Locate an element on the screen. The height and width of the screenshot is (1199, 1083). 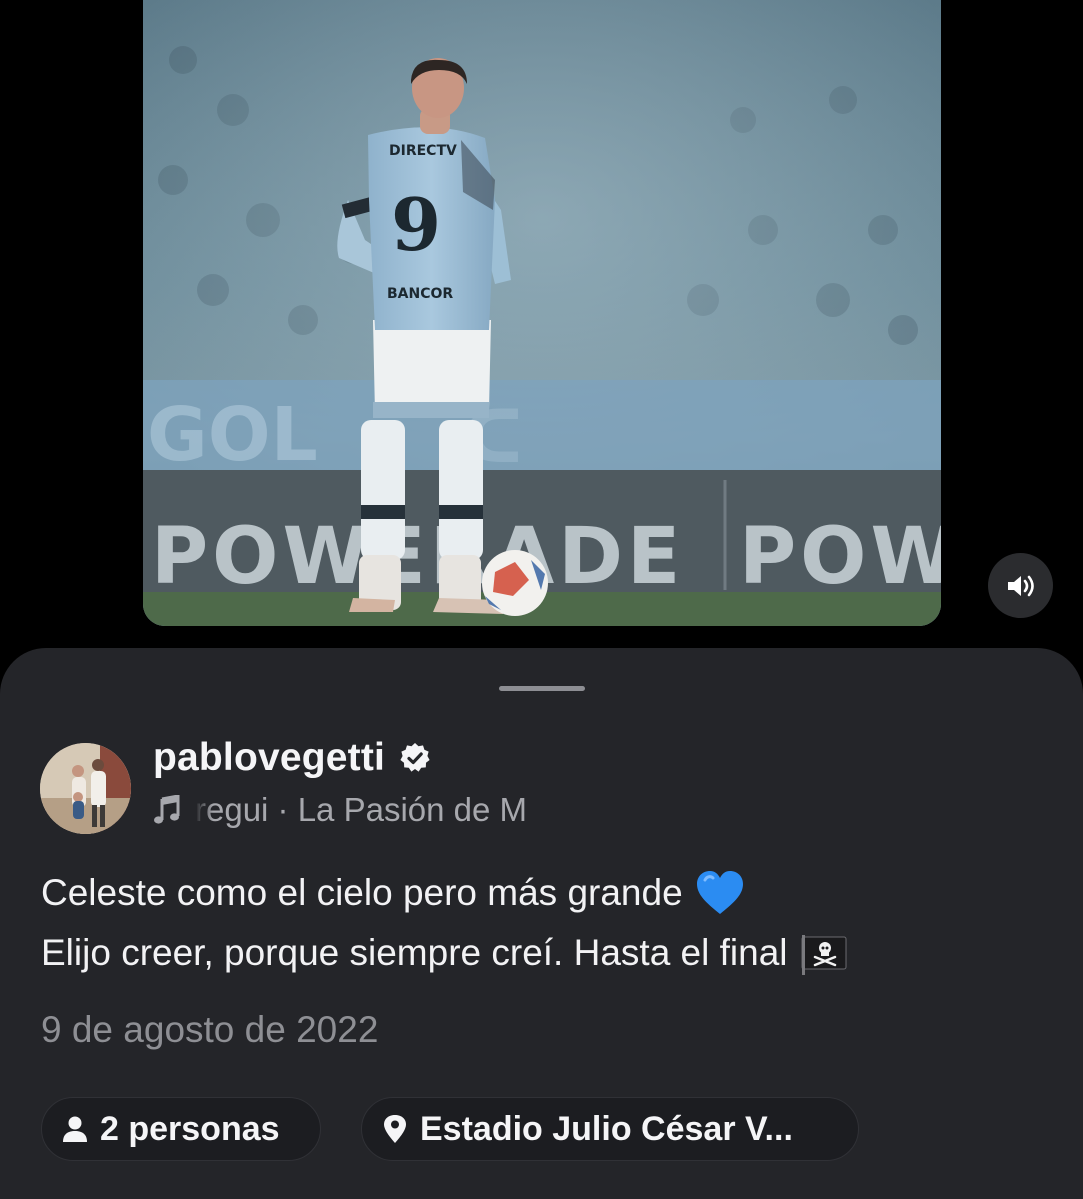
sheet-grabber is located at coordinates (542, 688).